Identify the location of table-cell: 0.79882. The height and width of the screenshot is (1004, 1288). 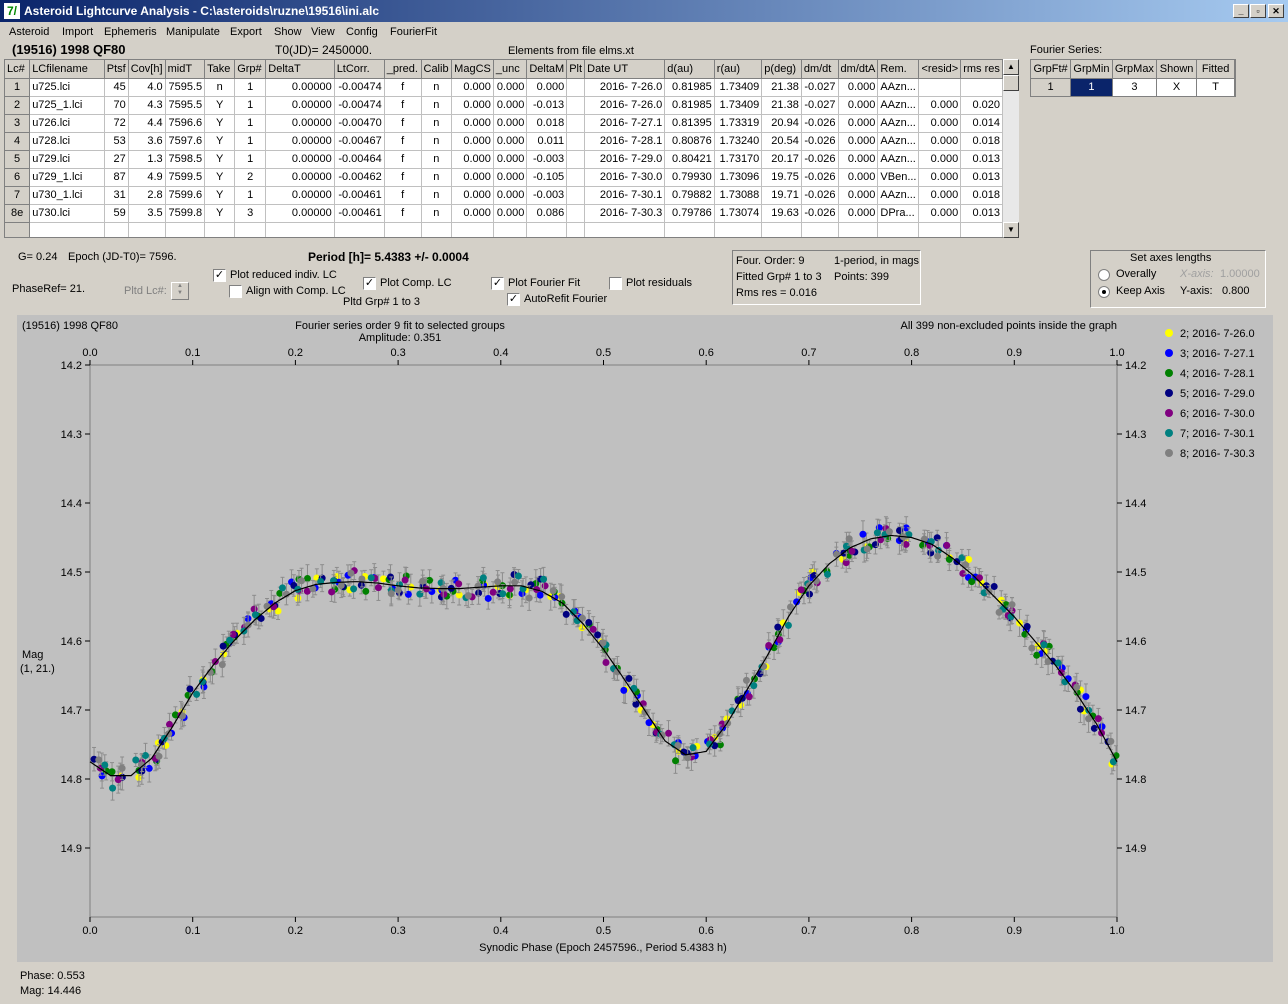
(689, 195).